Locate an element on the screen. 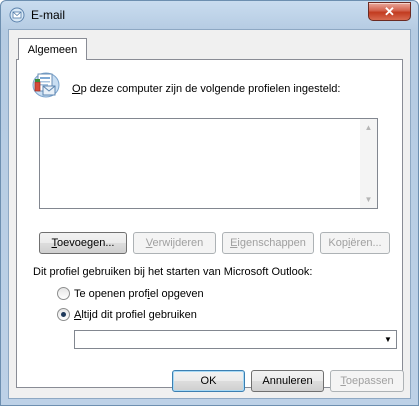 The image size is (419, 406). profile-select: ▼ is located at coordinates (235, 339).